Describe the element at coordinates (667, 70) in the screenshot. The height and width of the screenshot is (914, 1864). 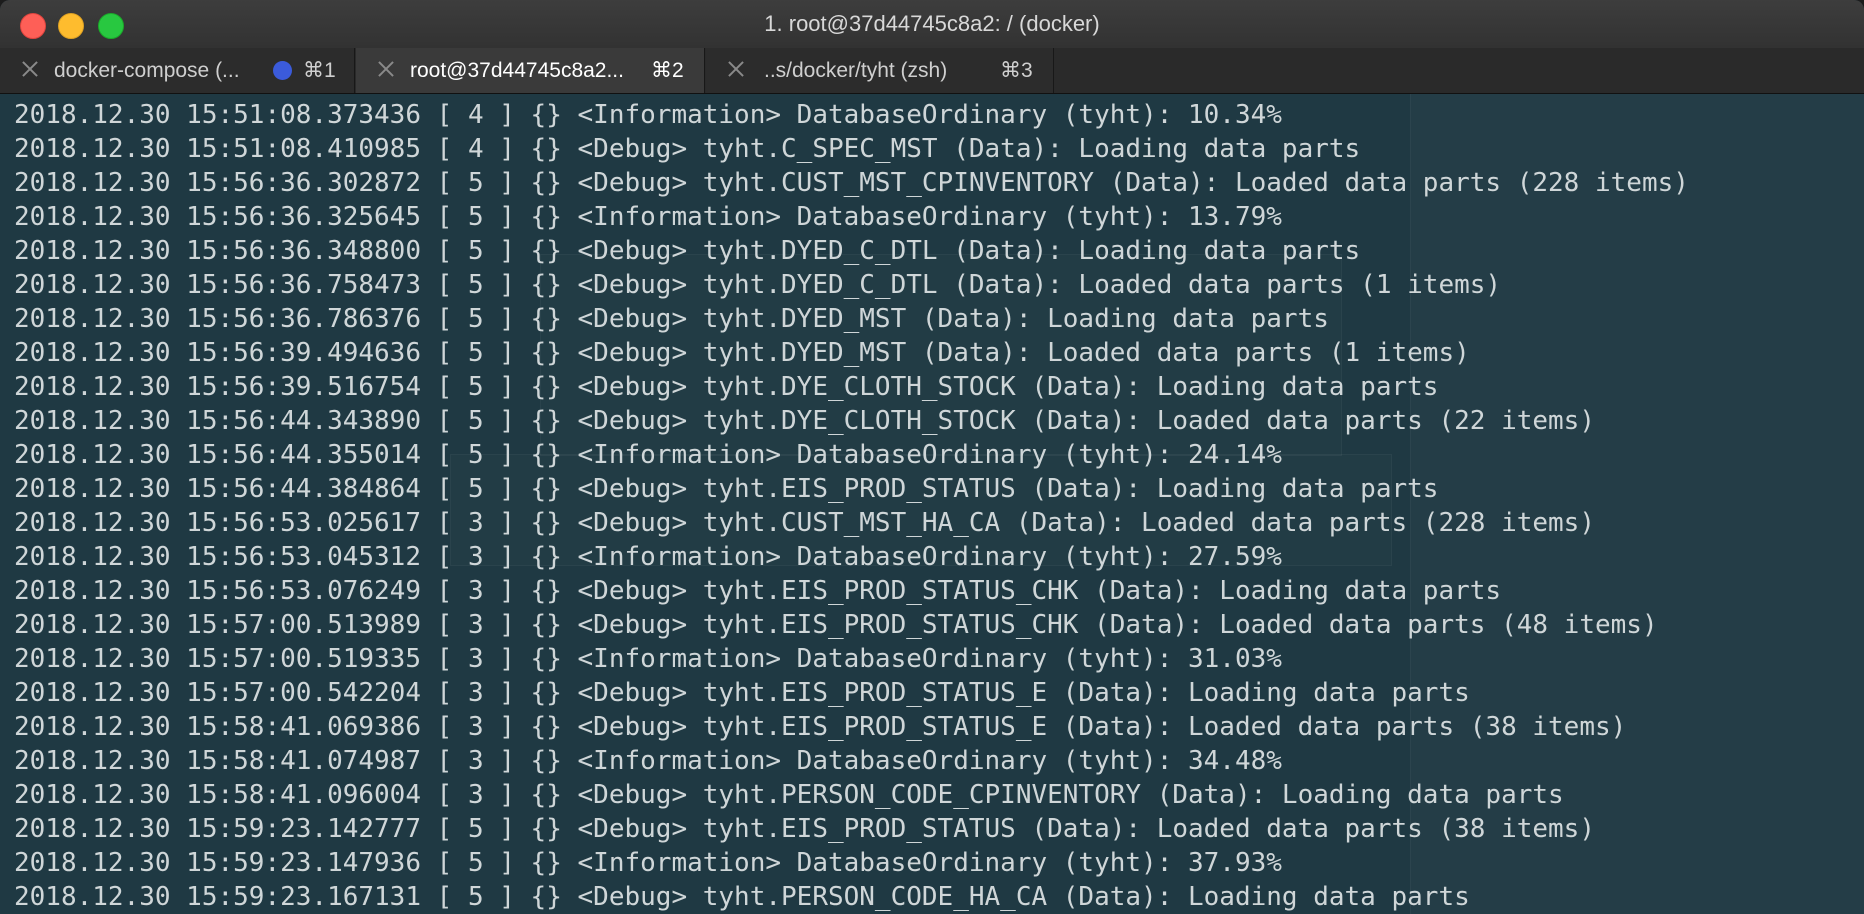
I see `tab-shortcut: ⌘2` at that location.